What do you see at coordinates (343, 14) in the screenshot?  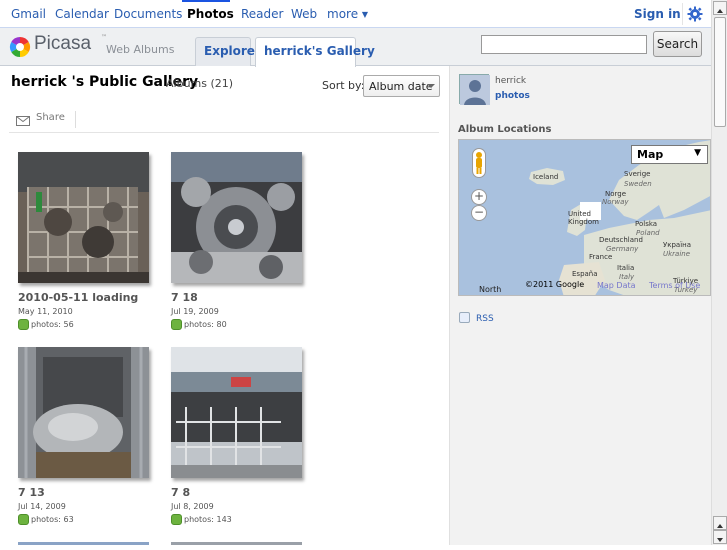 I see `gbar-more-label: more` at bounding box center [343, 14].